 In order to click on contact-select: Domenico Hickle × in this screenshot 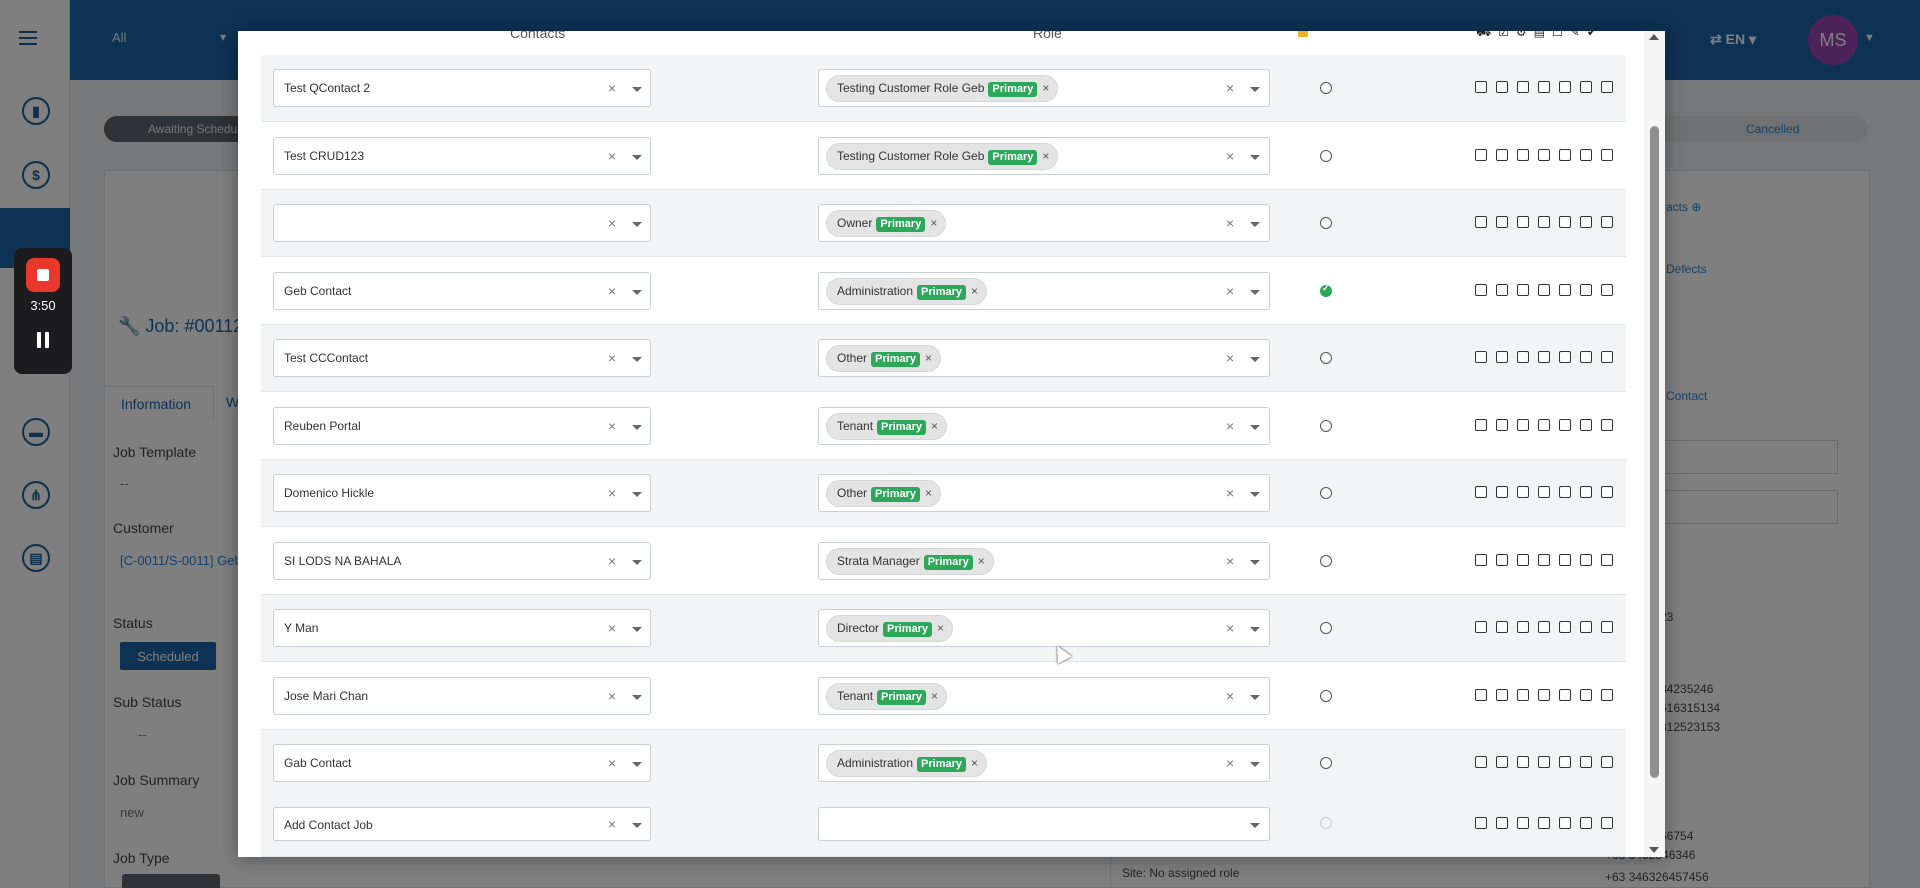, I will do `click(462, 493)`.